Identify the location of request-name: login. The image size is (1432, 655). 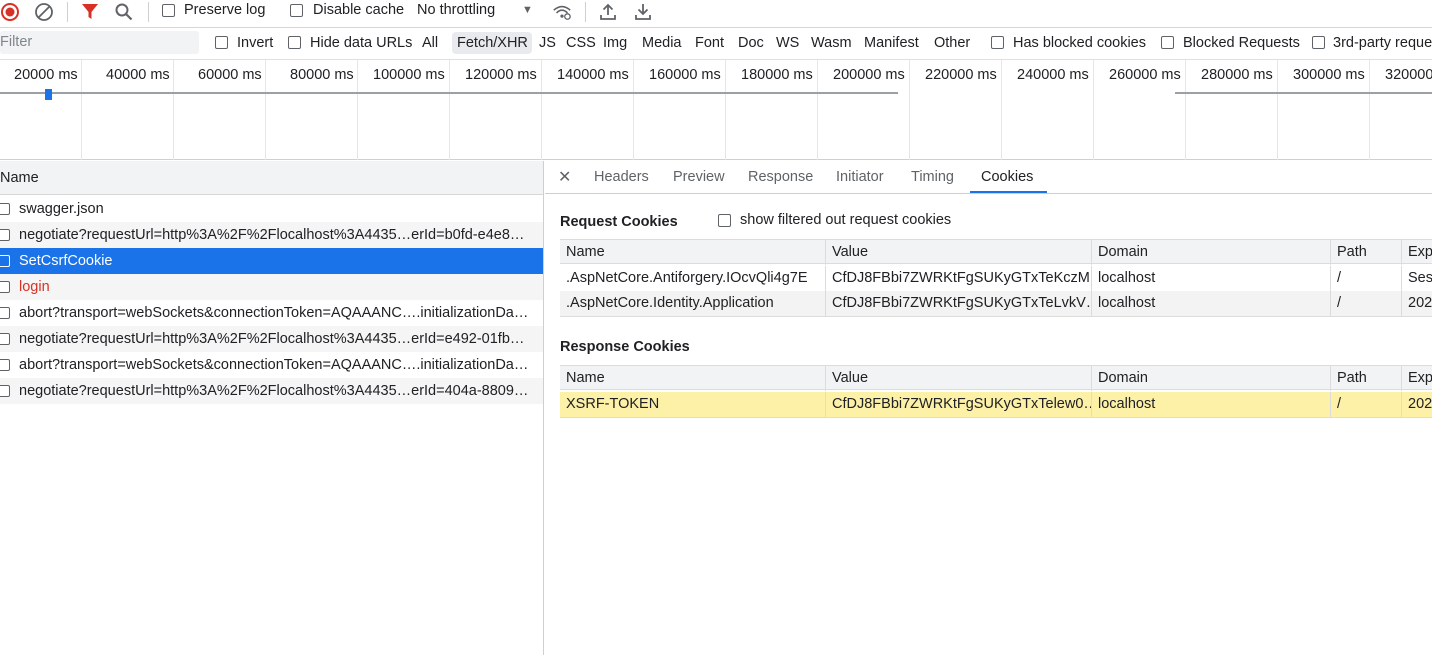
(34, 287).